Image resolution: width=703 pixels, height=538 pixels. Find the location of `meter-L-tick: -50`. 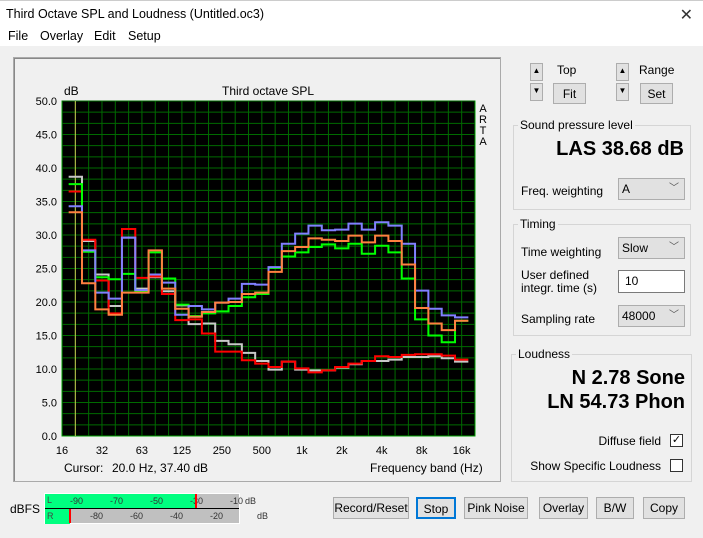

meter-L-tick: -50 is located at coordinates (157, 501).